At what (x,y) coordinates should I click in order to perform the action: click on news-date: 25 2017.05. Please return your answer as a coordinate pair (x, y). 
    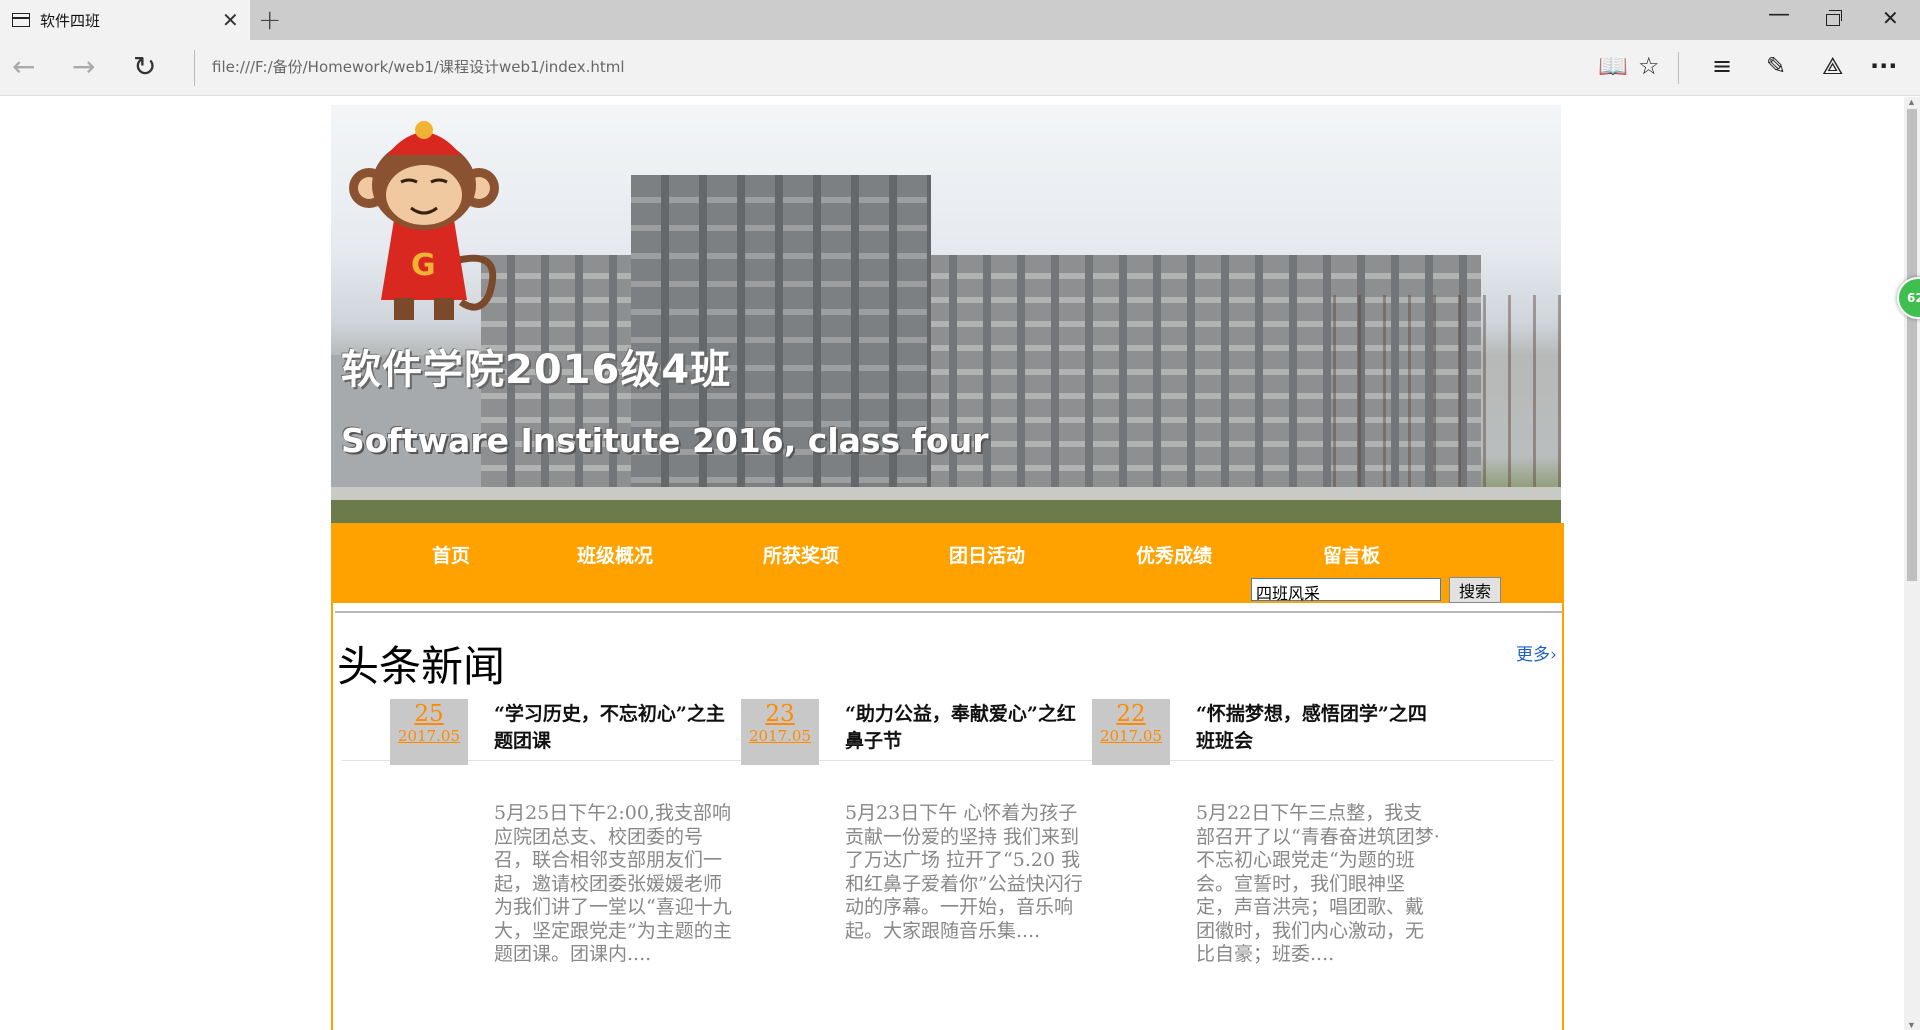
    Looking at the image, I should click on (429, 732).